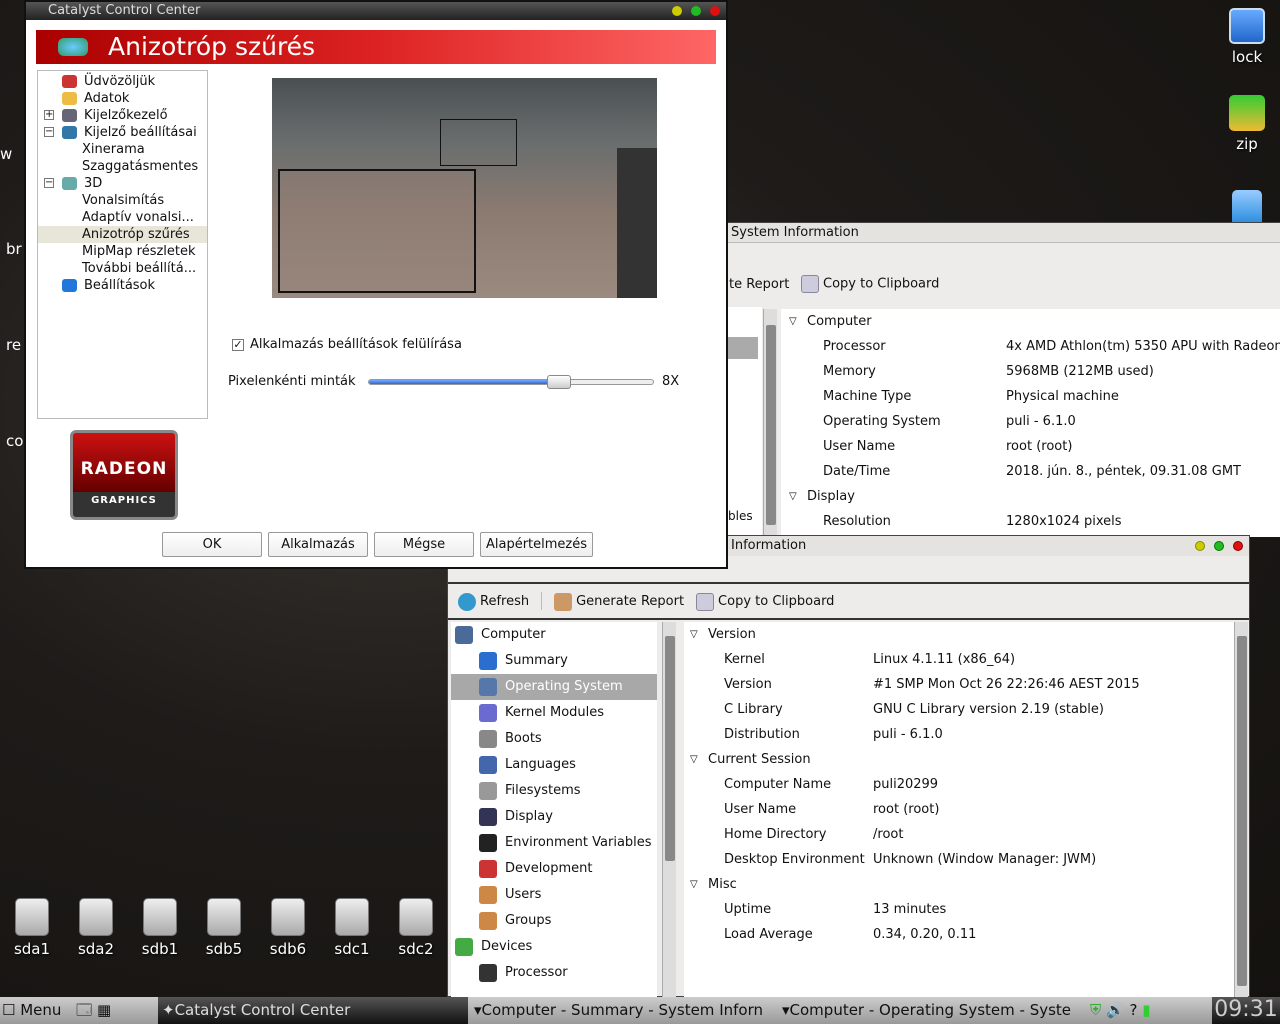 The height and width of the screenshot is (1024, 1280). I want to click on quicklaunch-icons: 🗔 ▦, so click(93, 1010).